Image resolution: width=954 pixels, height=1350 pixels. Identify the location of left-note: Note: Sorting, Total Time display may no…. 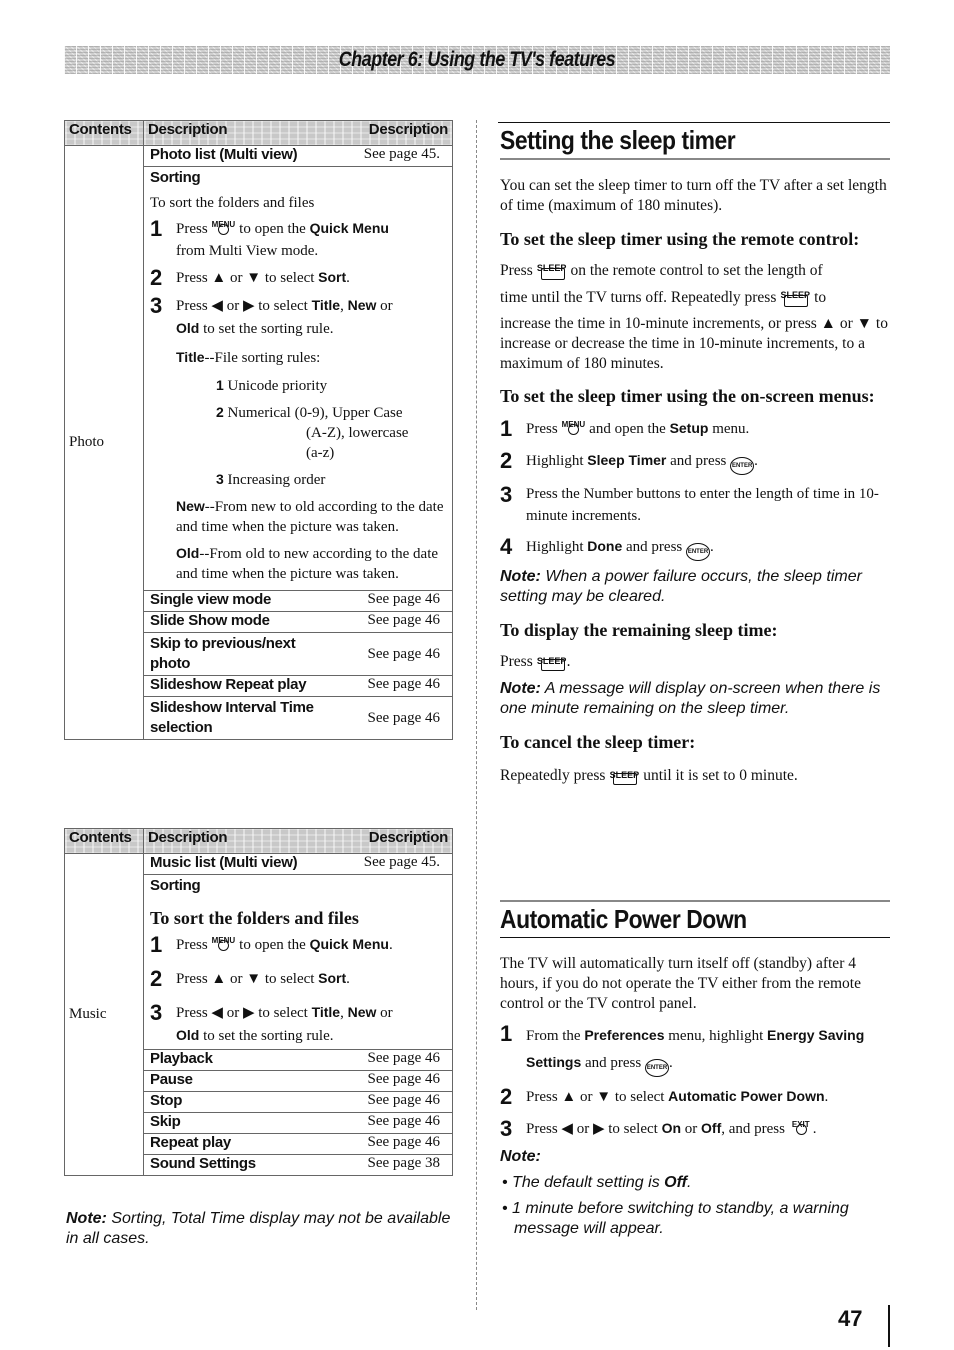
(258, 1228).